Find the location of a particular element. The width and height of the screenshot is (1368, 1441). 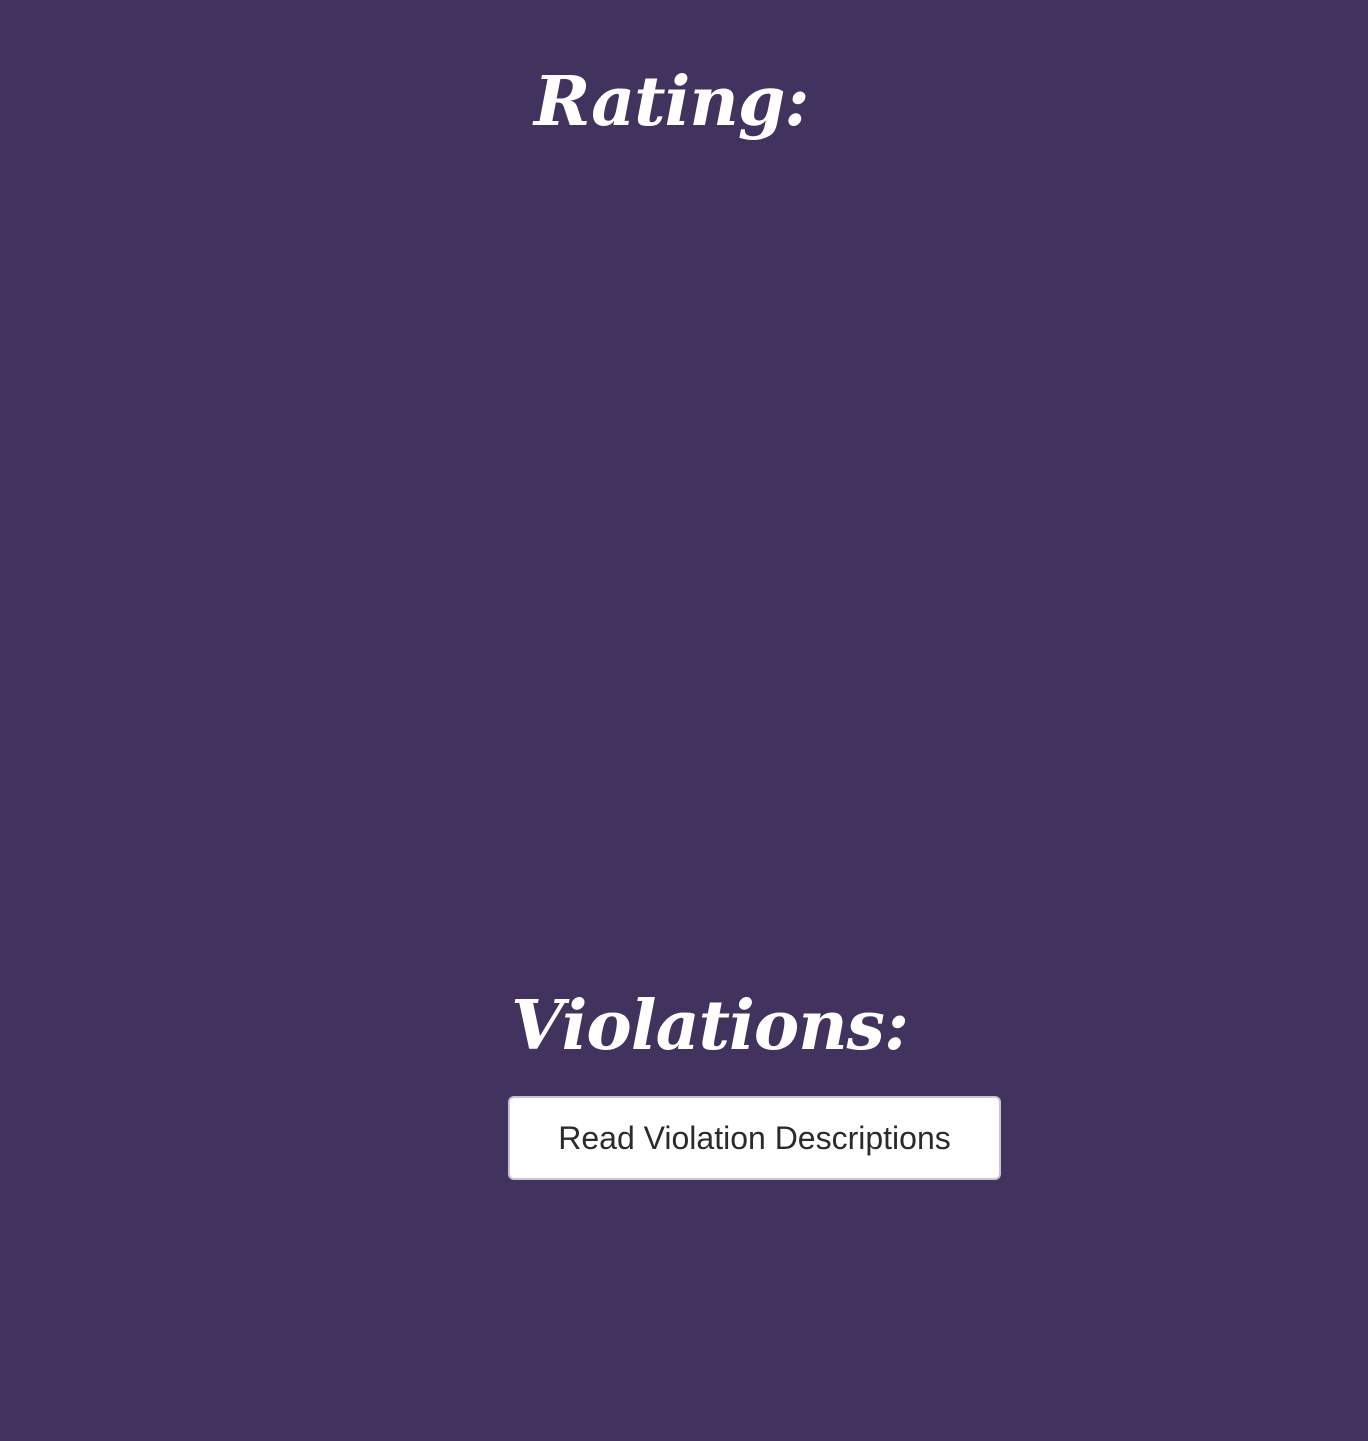

rating-heading: Rating: is located at coordinates (671, 102).